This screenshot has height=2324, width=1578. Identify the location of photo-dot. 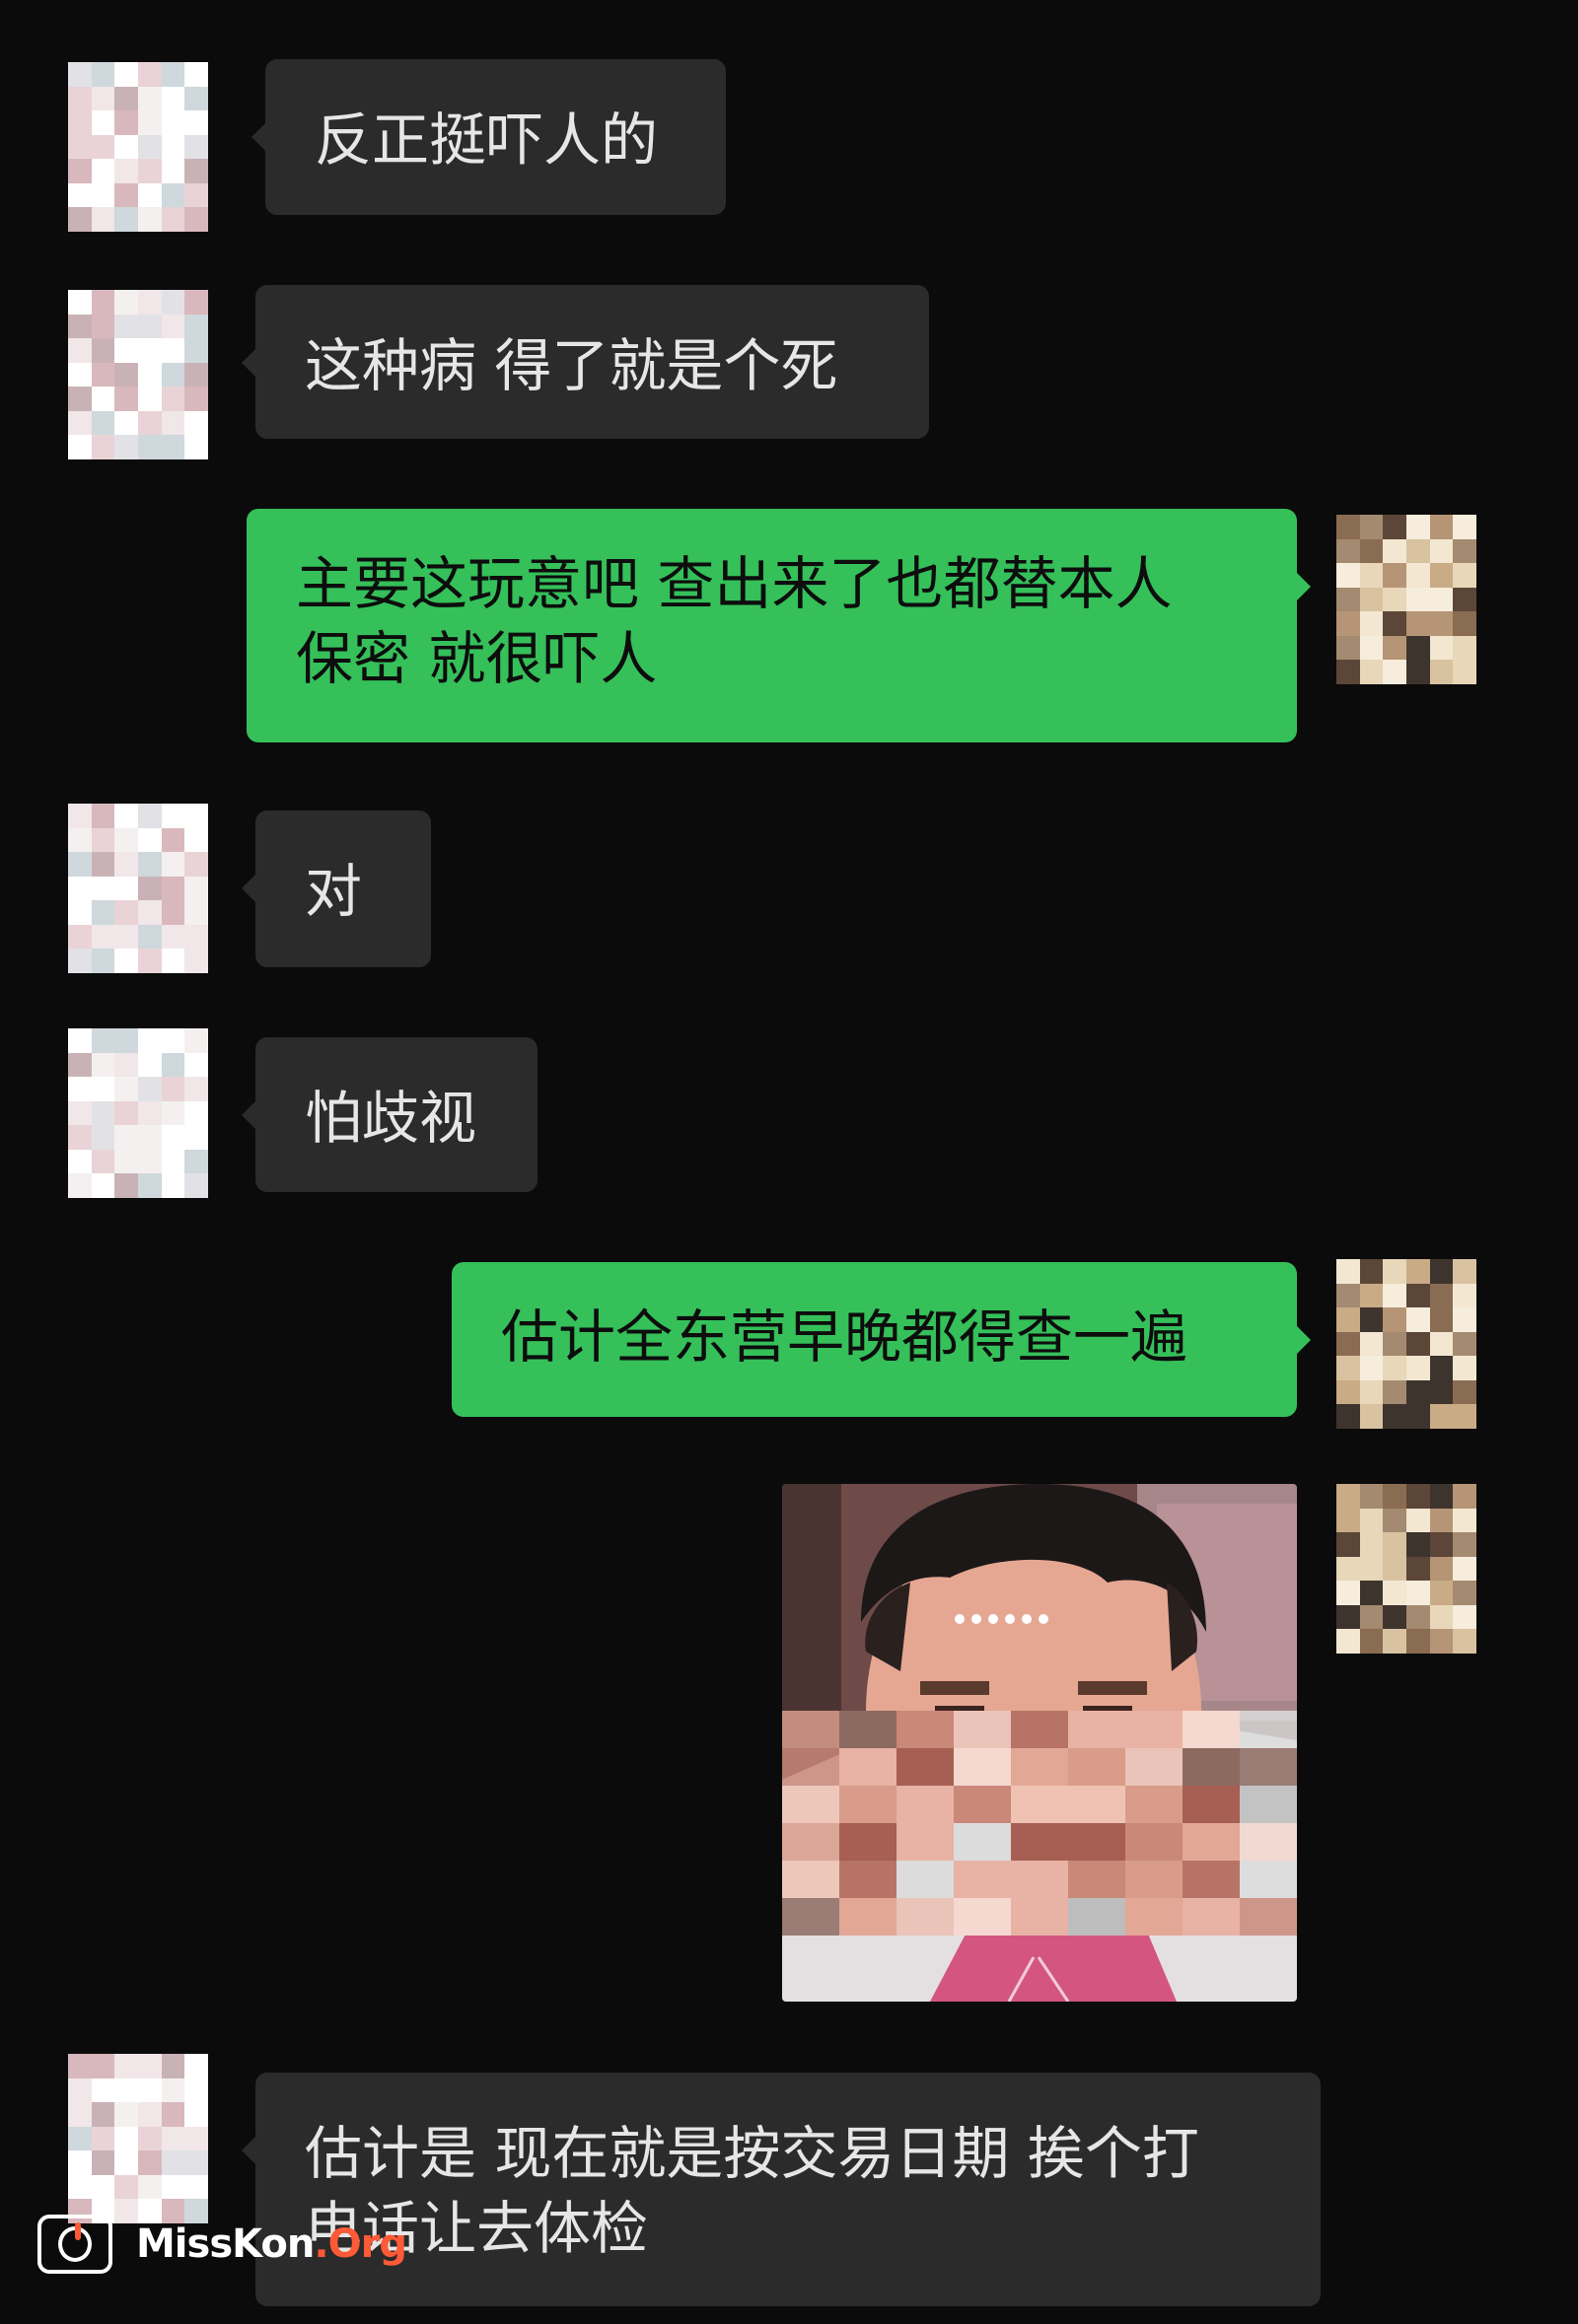
(960, 1619).